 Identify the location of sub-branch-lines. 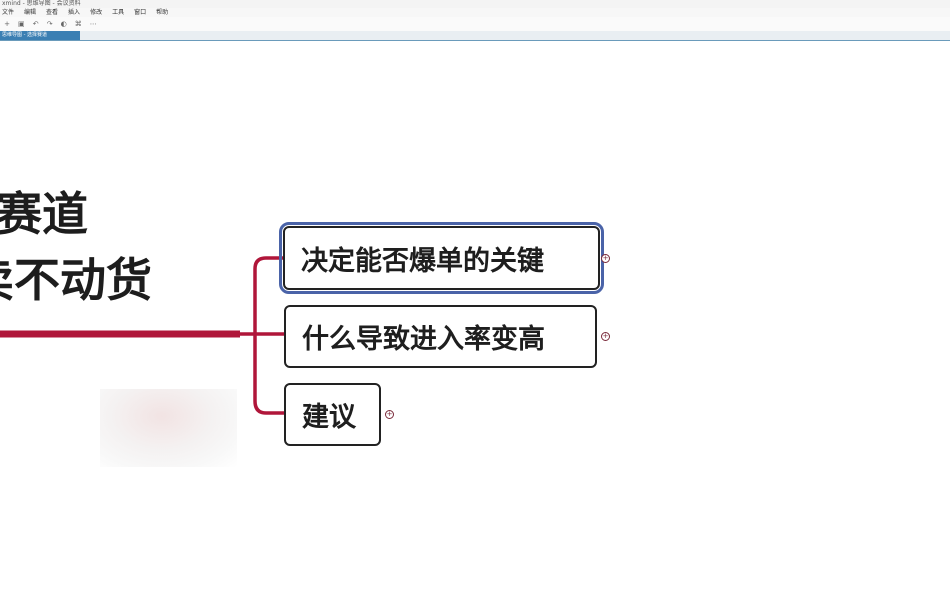
(262, 335).